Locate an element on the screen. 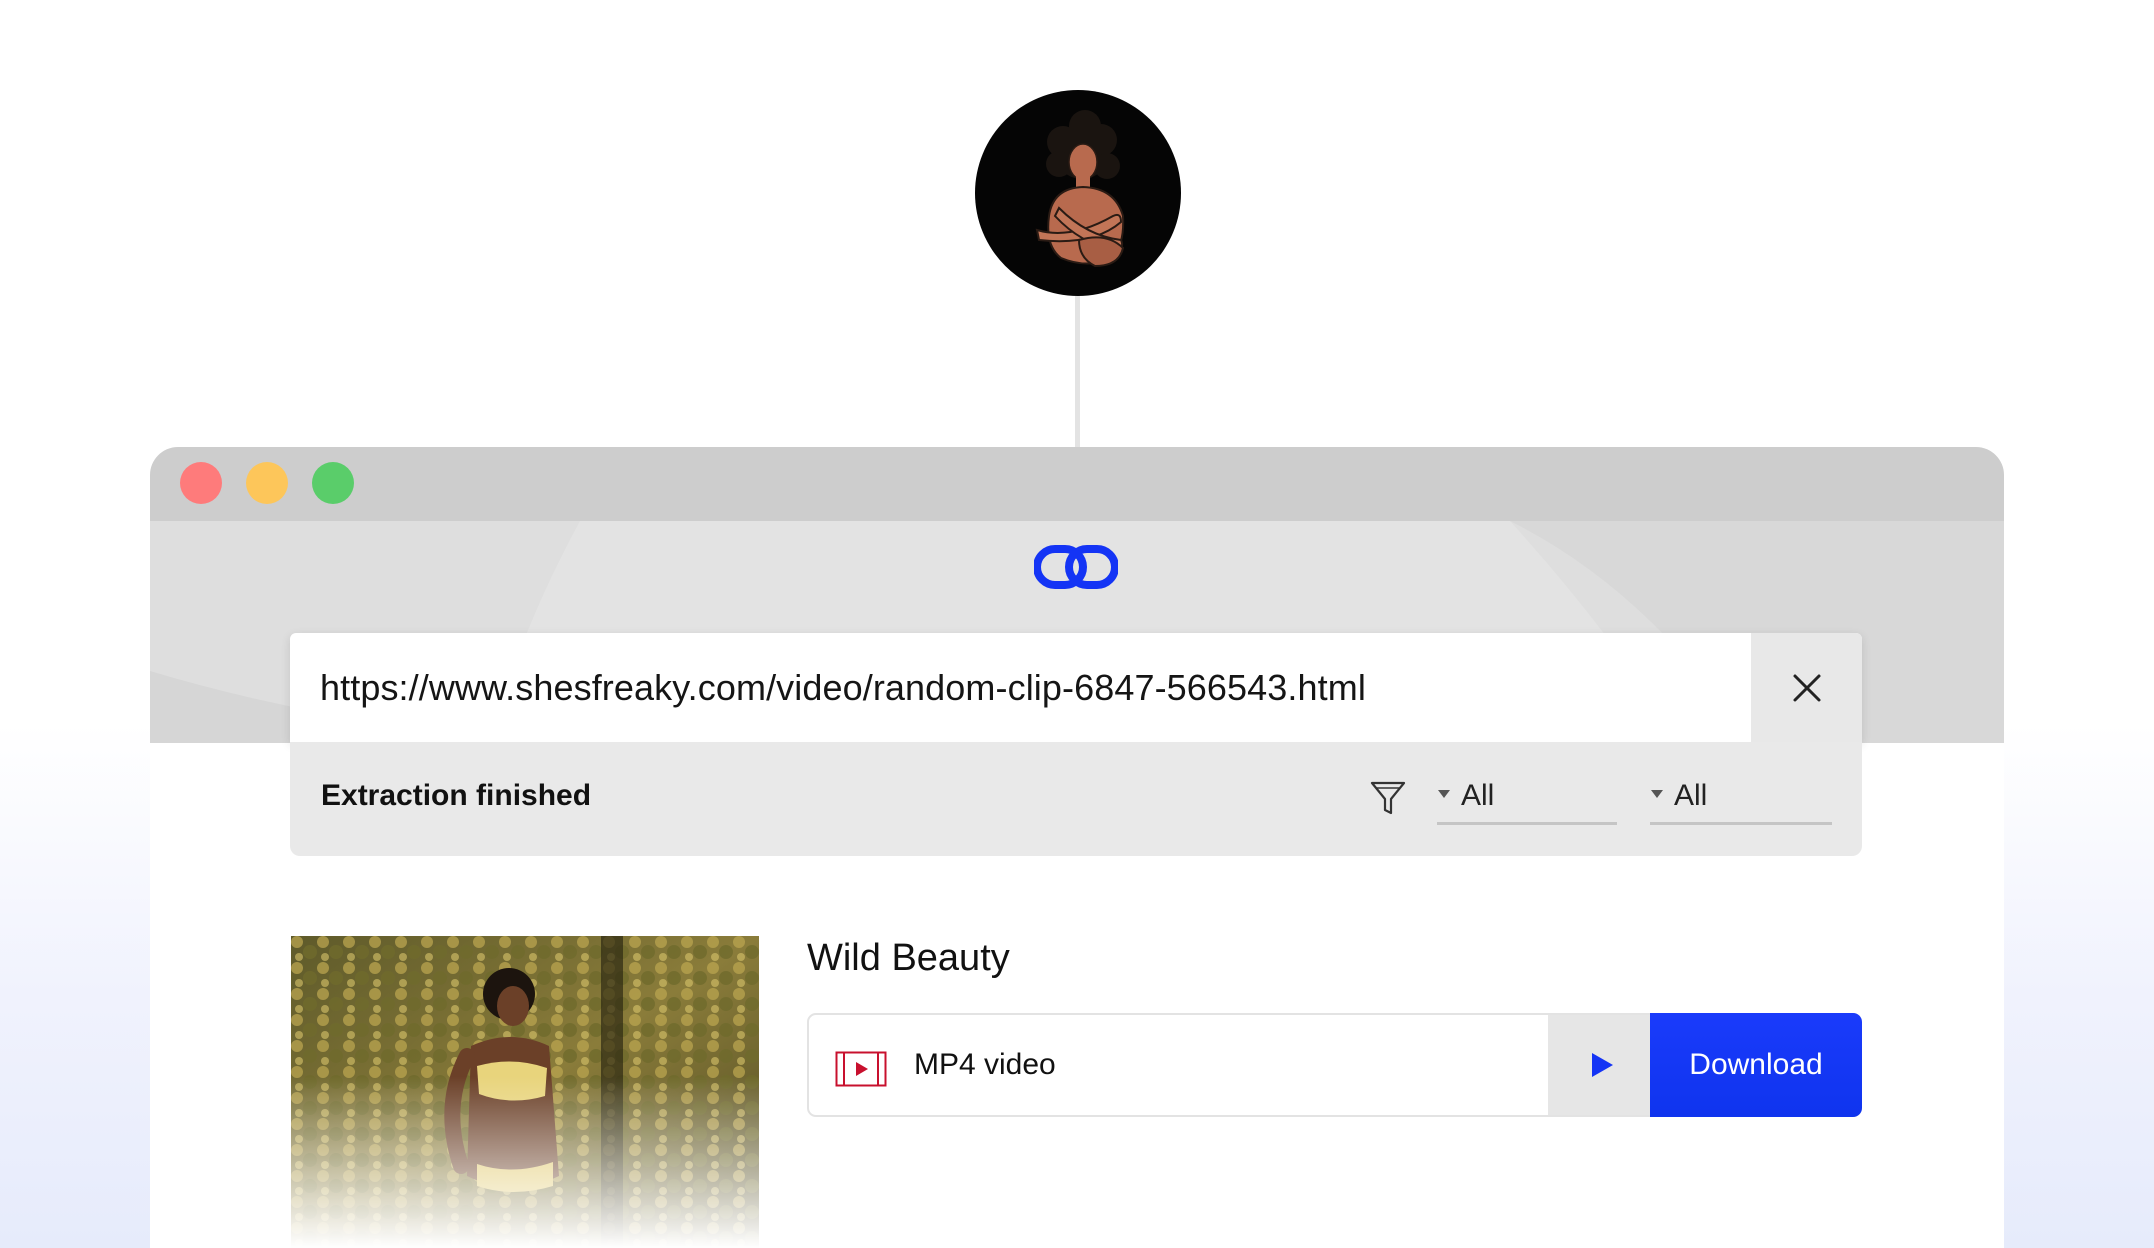 The image size is (2154, 1248). quality-filter-value: All is located at coordinates (1691, 795).